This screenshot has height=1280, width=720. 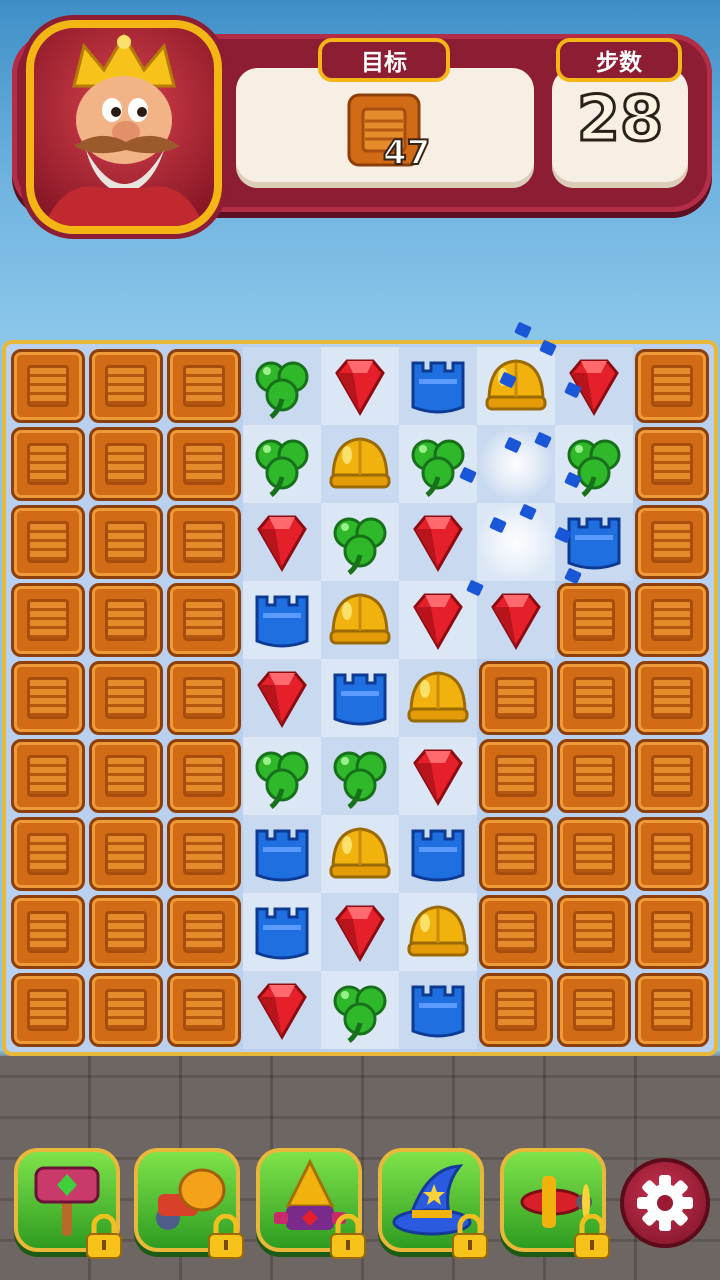 I want to click on settings-button, so click(x=665, y=1203).